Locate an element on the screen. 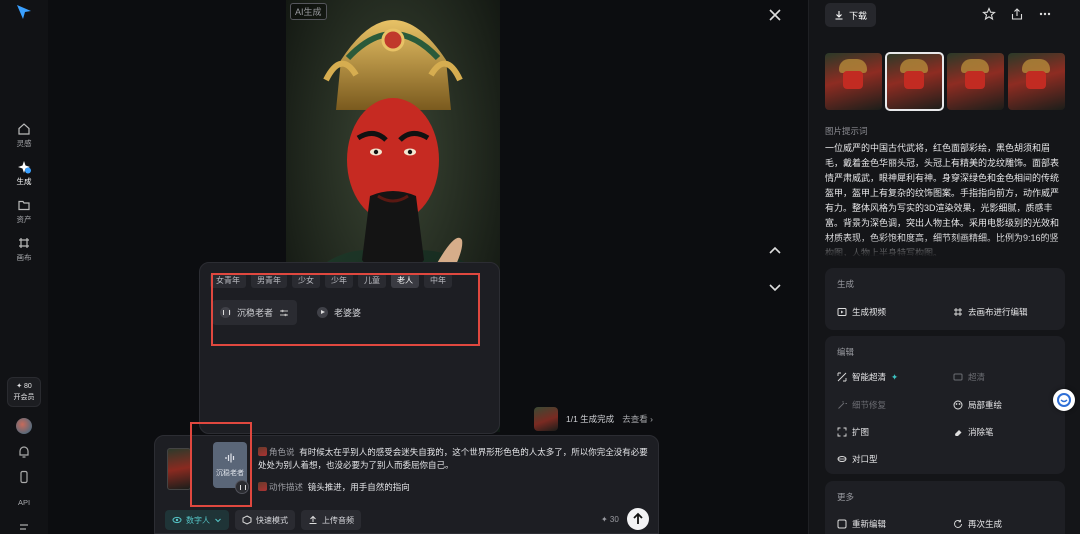 The height and width of the screenshot is (534, 1080). age-filter-chip: 少年 is located at coordinates (339, 280).